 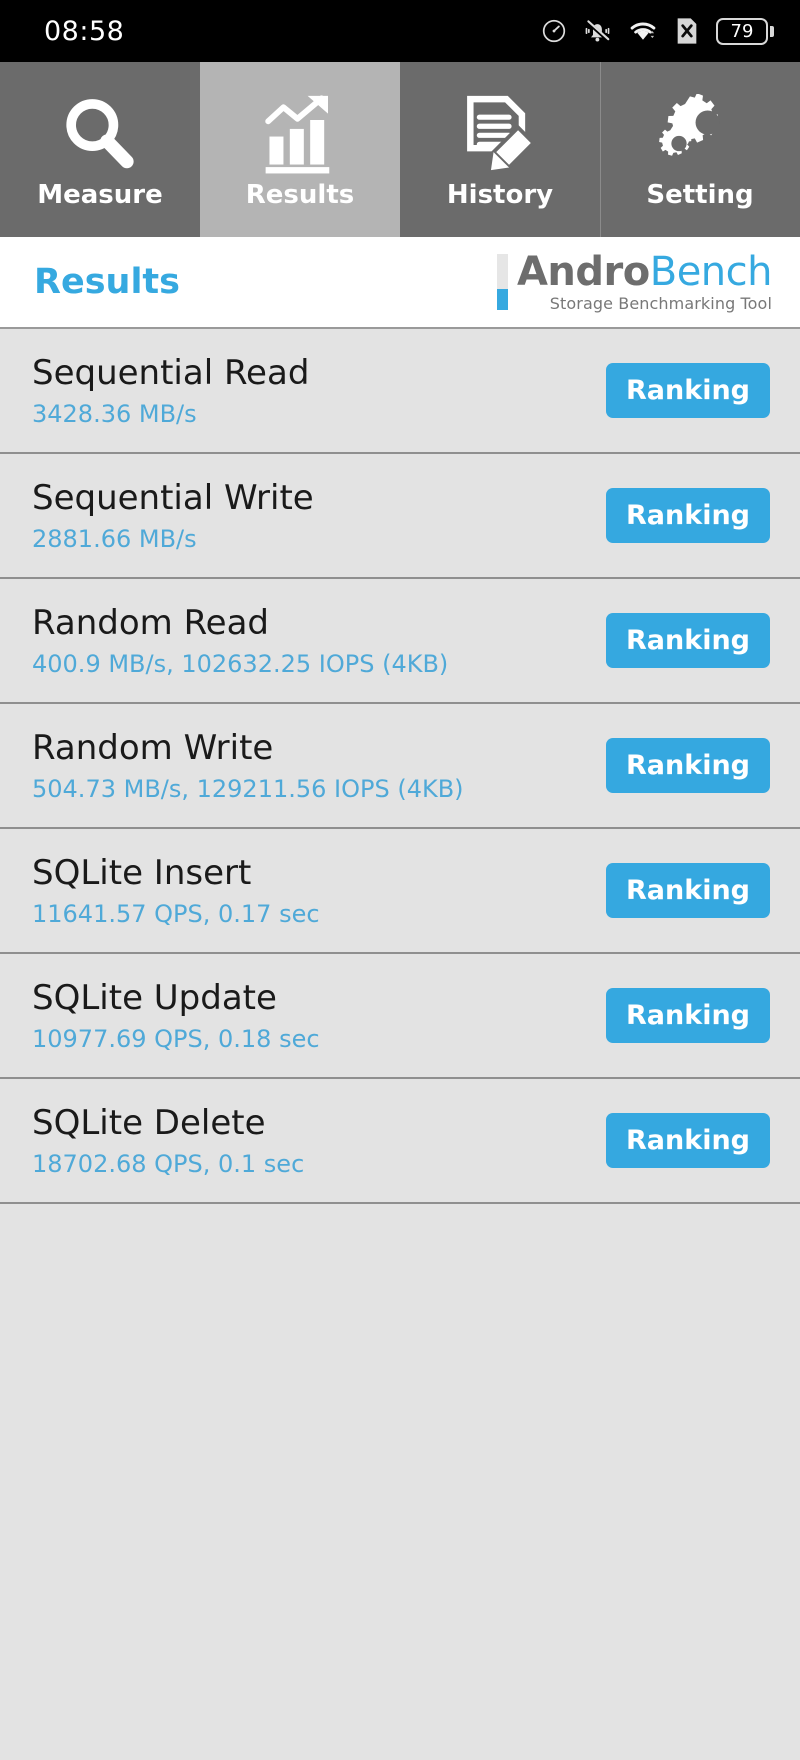 What do you see at coordinates (643, 31) in the screenshot?
I see `wifi-icon` at bounding box center [643, 31].